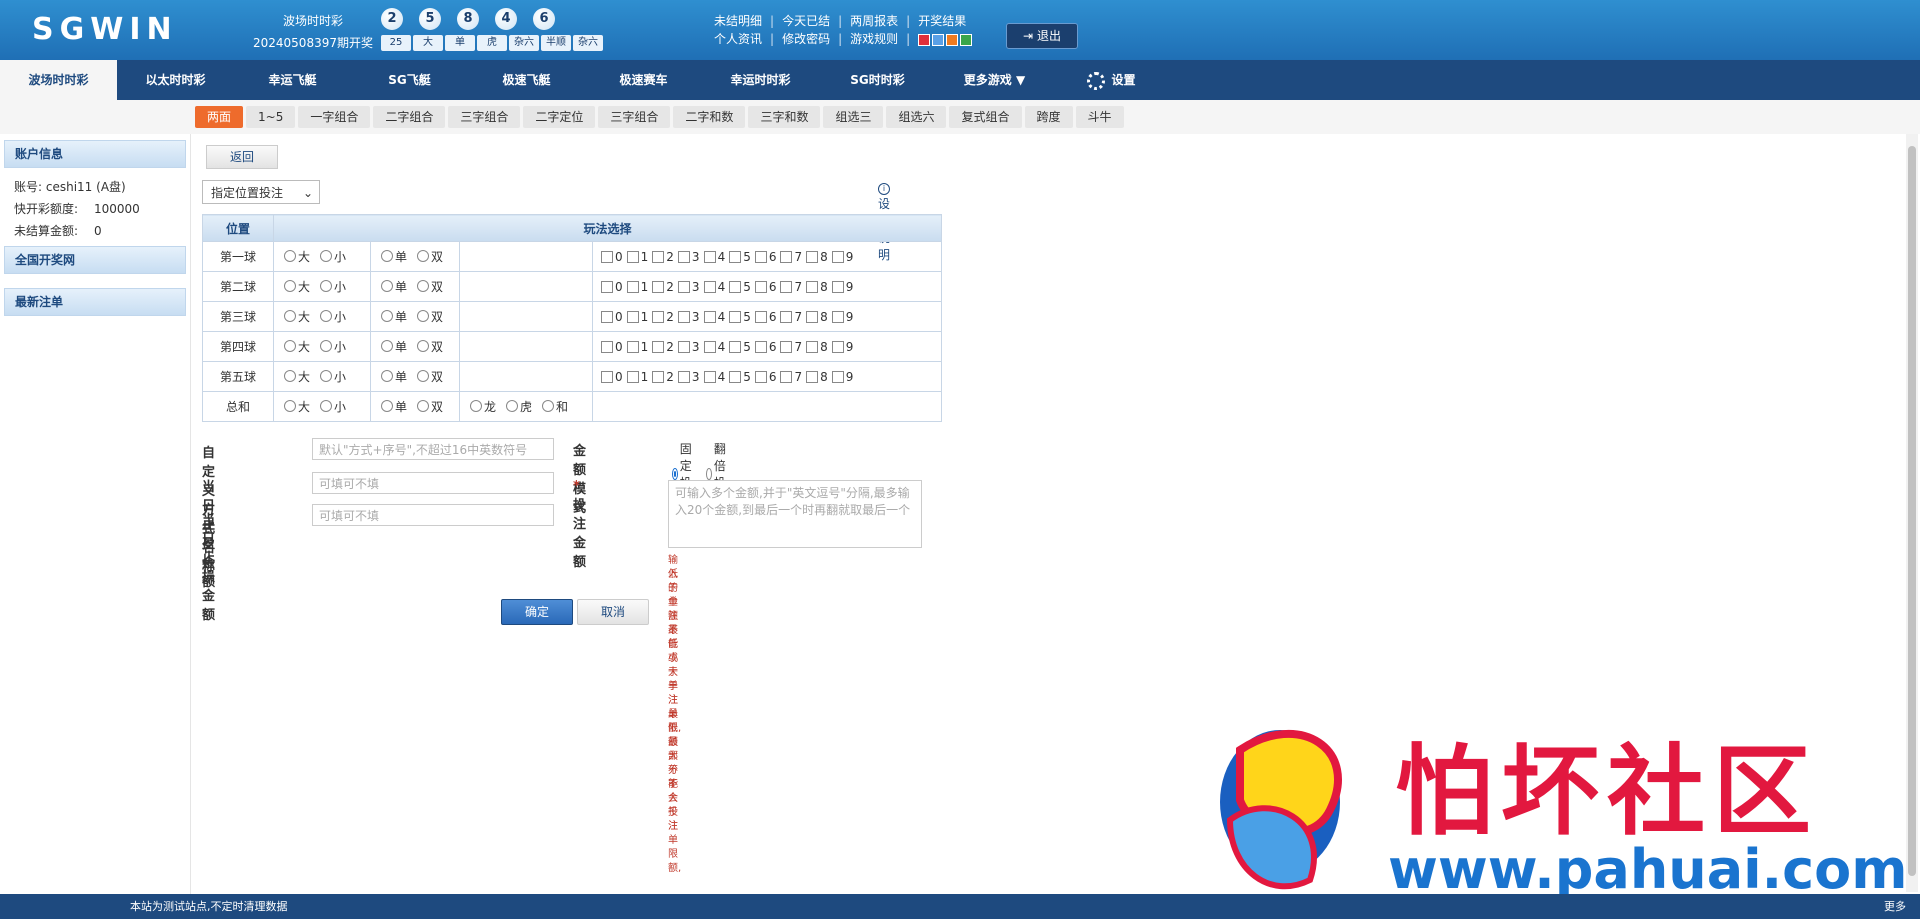 Image resolution: width=1920 pixels, height=919 pixels. What do you see at coordinates (709, 117) in the screenshot?
I see `tab-two-sum: 二字和数` at bounding box center [709, 117].